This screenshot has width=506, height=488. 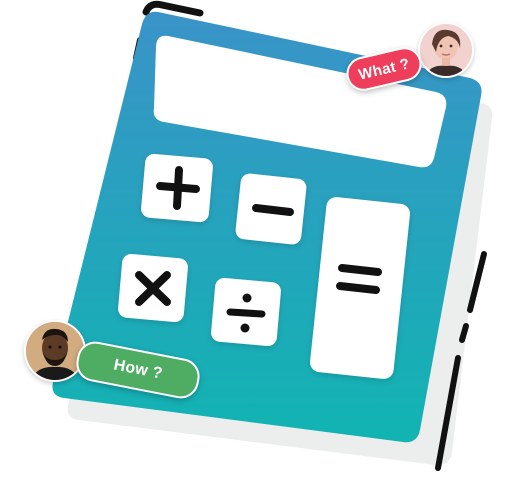 What do you see at coordinates (173, 8) in the screenshot?
I see `calculator-edge-outline` at bounding box center [173, 8].